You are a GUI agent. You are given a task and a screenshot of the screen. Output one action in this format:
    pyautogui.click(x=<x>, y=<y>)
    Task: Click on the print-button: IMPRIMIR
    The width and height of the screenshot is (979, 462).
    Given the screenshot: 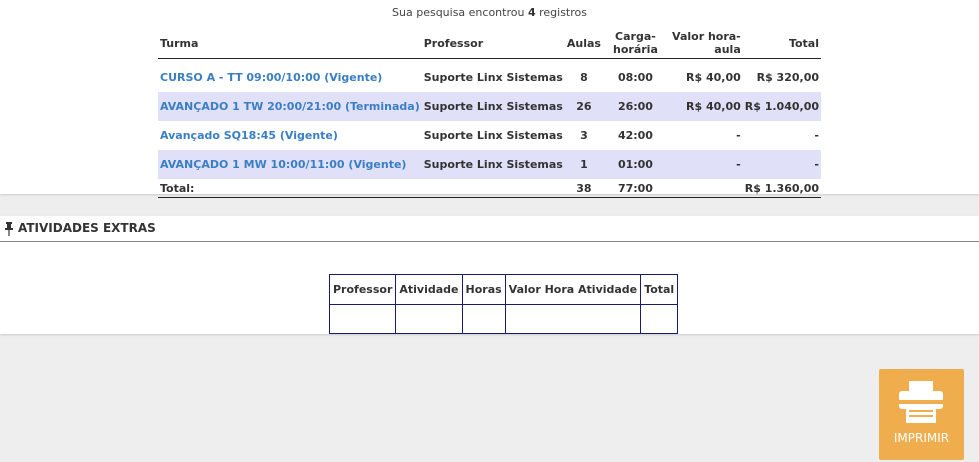 What is the action you would take?
    pyautogui.click(x=921, y=414)
    